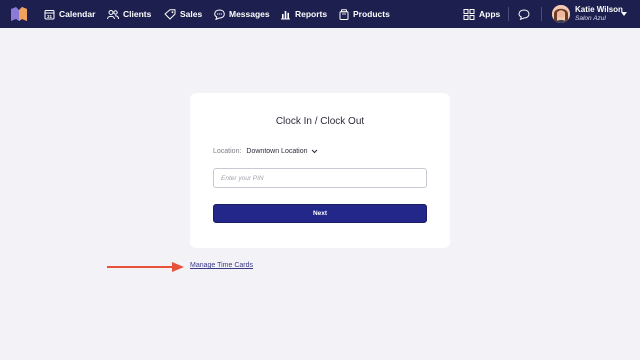 This screenshot has width=640, height=360. What do you see at coordinates (277, 151) in the screenshot?
I see `location-value: Downtown Location` at bounding box center [277, 151].